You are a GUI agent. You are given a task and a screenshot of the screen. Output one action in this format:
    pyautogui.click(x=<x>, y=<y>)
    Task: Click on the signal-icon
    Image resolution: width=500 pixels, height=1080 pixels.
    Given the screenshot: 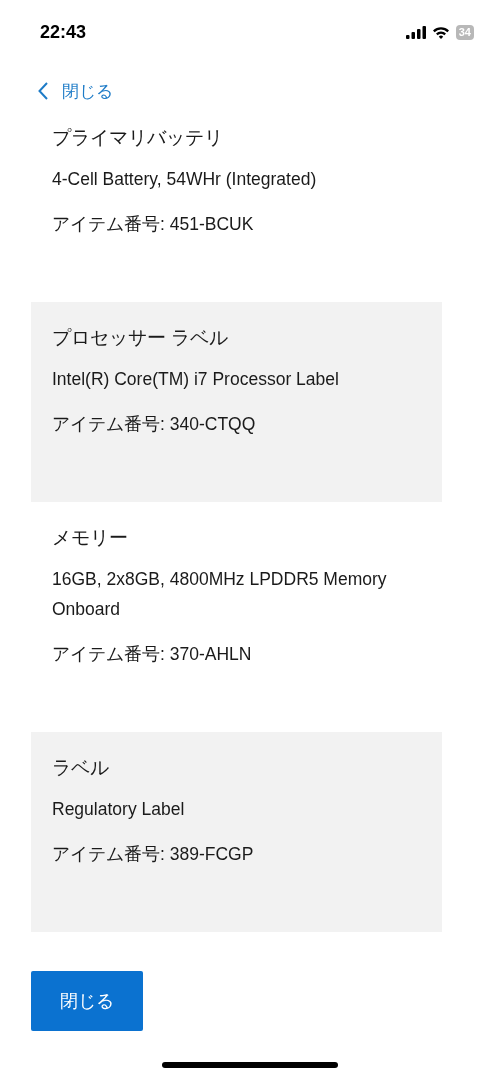 What is the action you would take?
    pyautogui.click(x=415, y=32)
    